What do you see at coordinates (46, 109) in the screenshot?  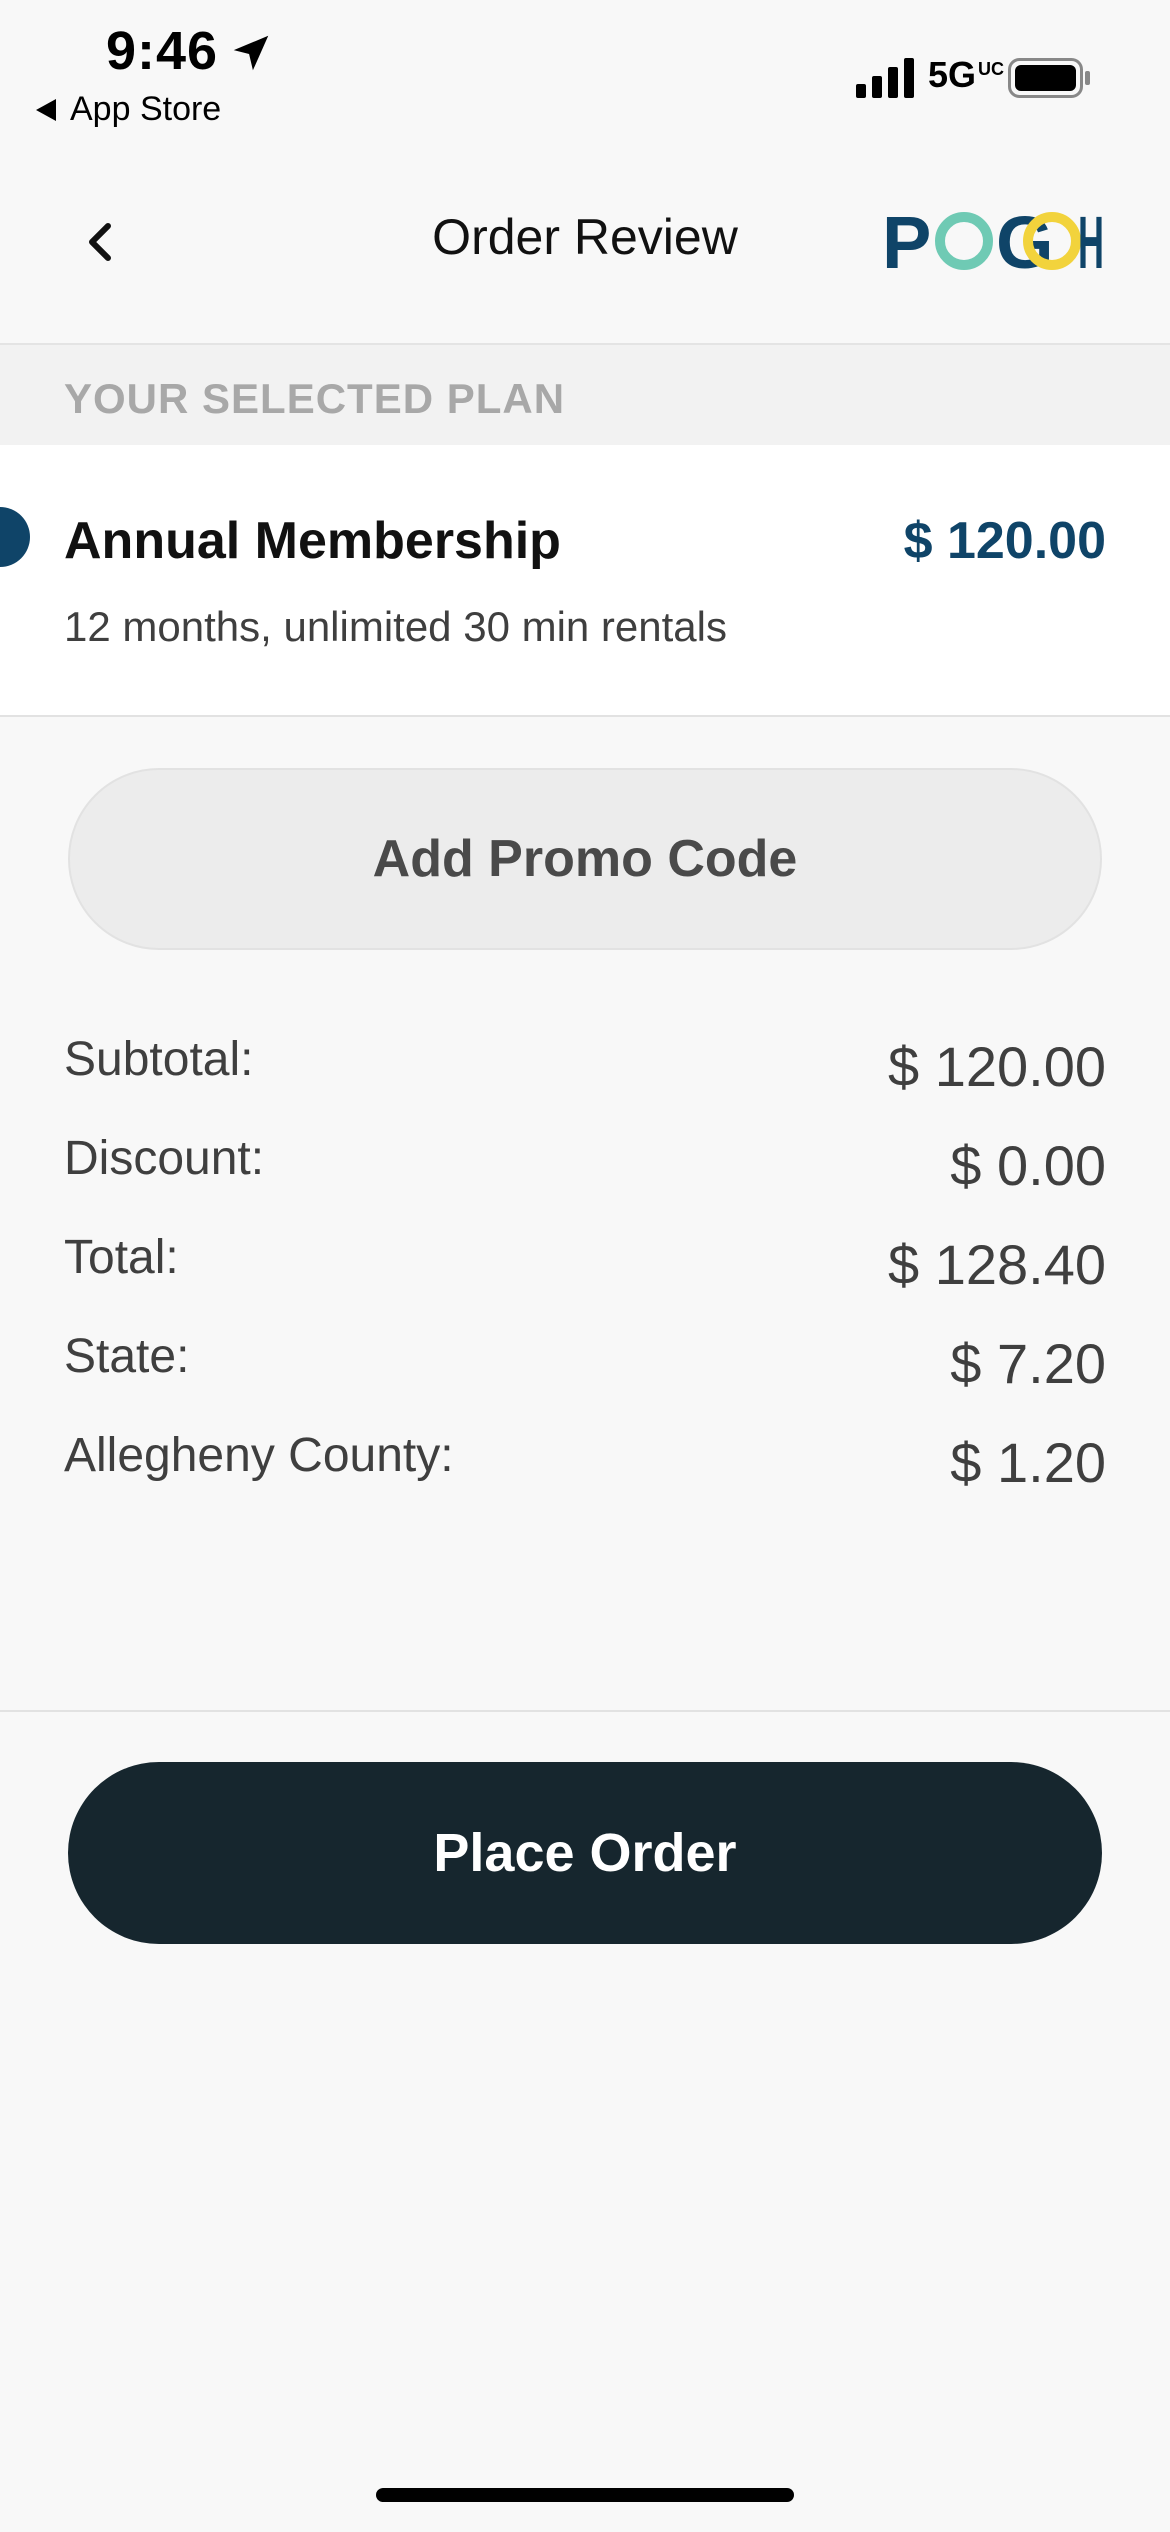 I see `back-triangle-icon` at bounding box center [46, 109].